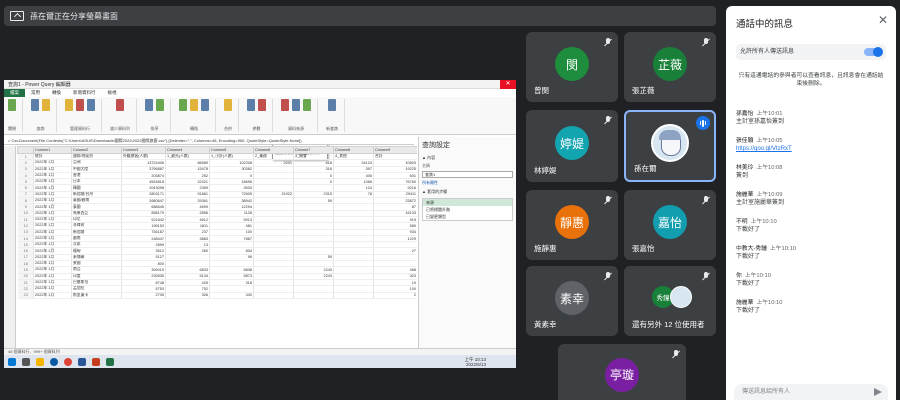 The height and width of the screenshot is (400, 900). What do you see at coordinates (467, 174) in the screenshot?
I see `query-name-input: 查詢1` at bounding box center [467, 174].